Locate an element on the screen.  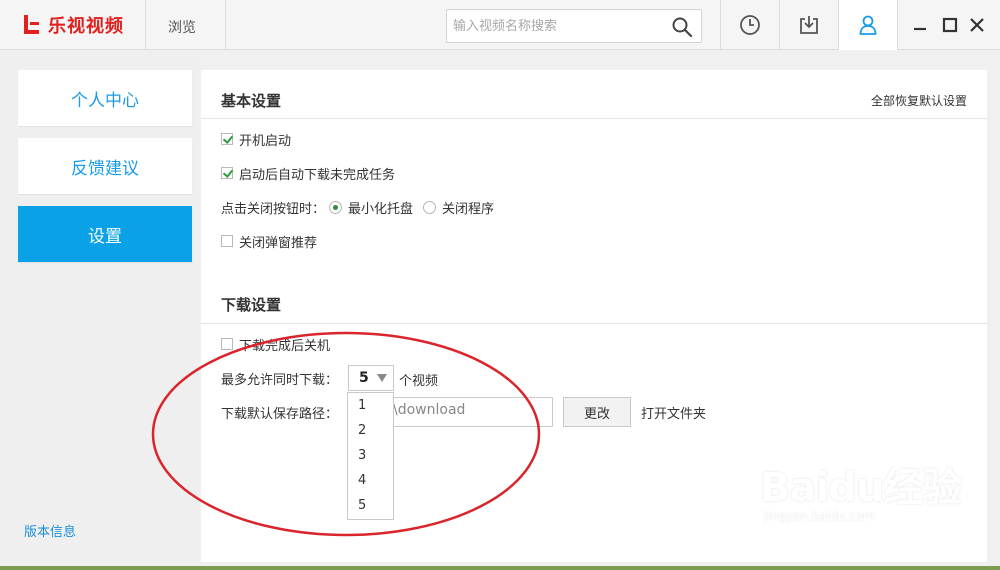
select-value: 5 is located at coordinates (364, 378).